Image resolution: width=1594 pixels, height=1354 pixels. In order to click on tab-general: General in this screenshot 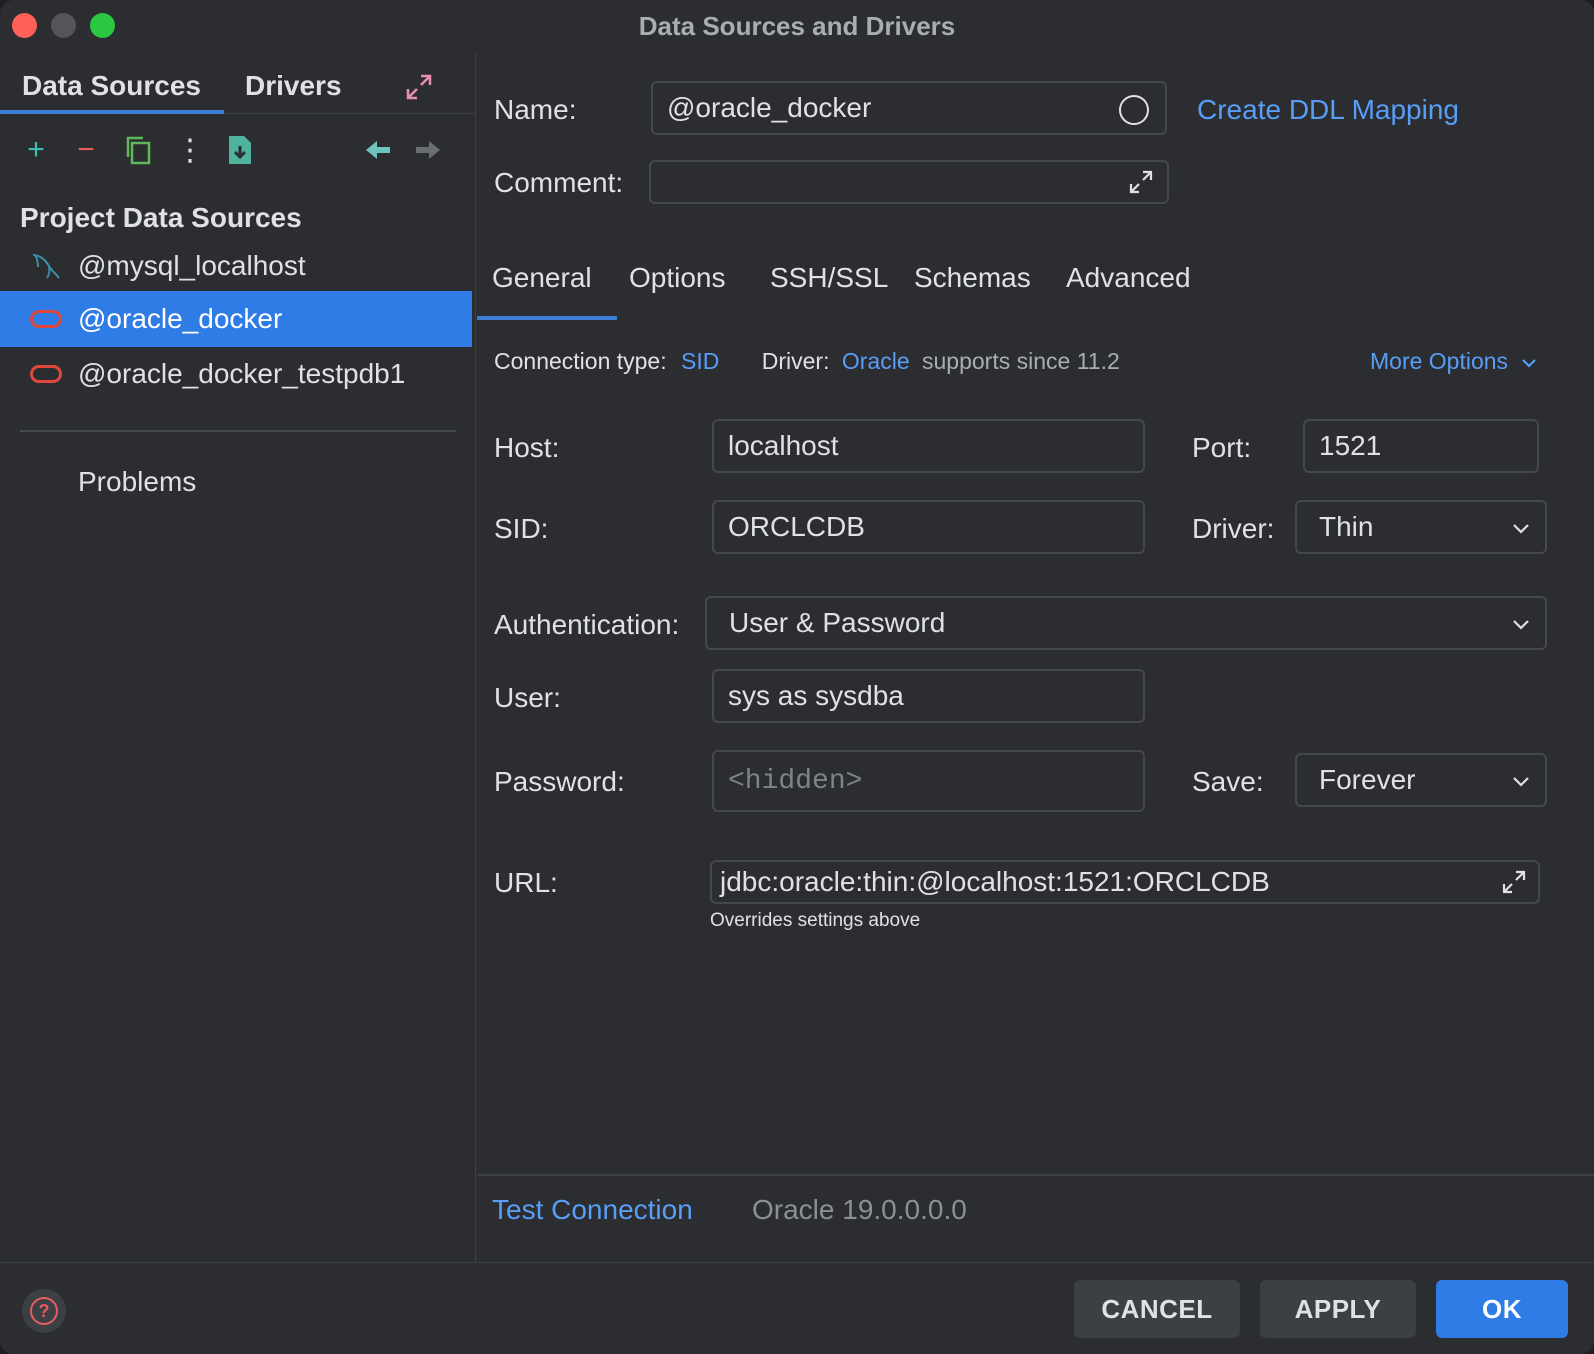, I will do `click(542, 278)`.